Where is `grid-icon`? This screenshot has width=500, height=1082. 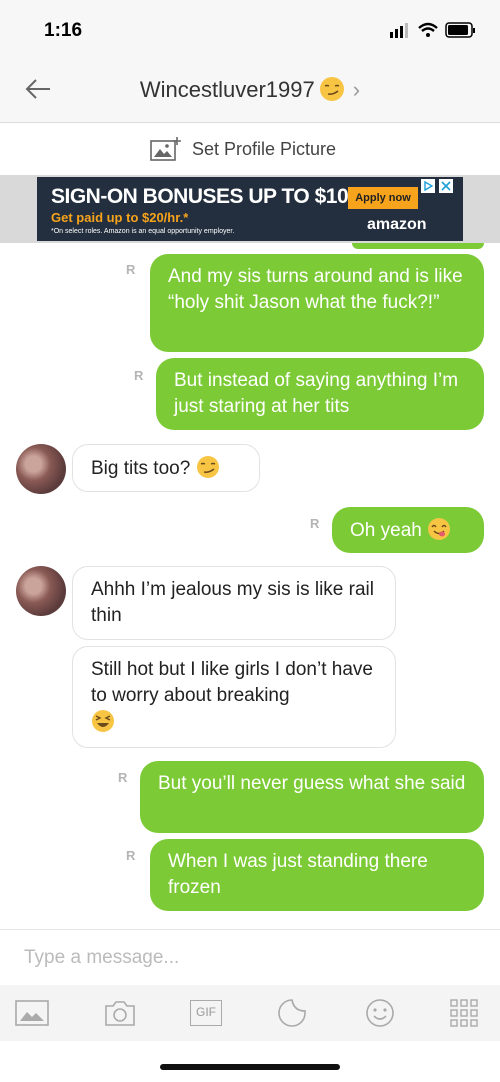 grid-icon is located at coordinates (464, 1013).